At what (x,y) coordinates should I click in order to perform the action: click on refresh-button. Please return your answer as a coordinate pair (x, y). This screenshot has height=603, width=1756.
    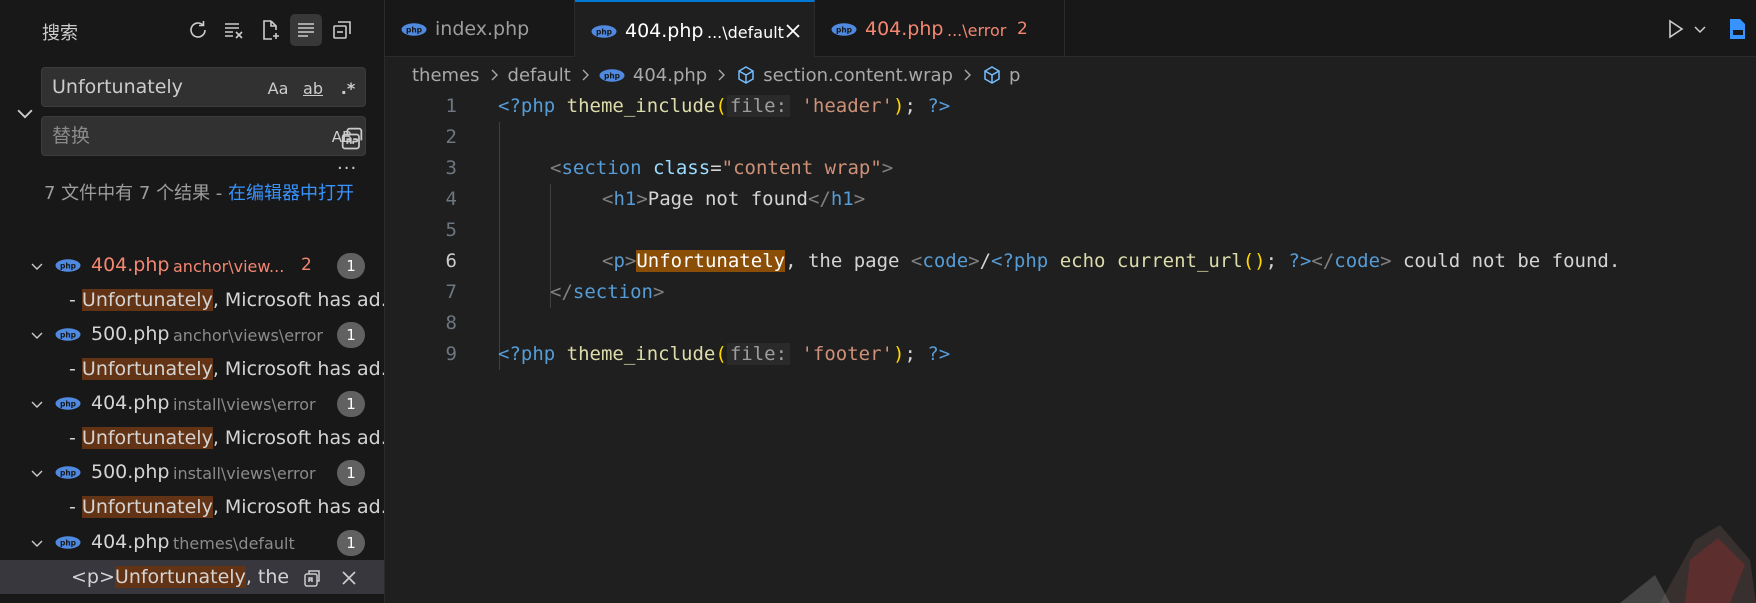
    Looking at the image, I should click on (198, 30).